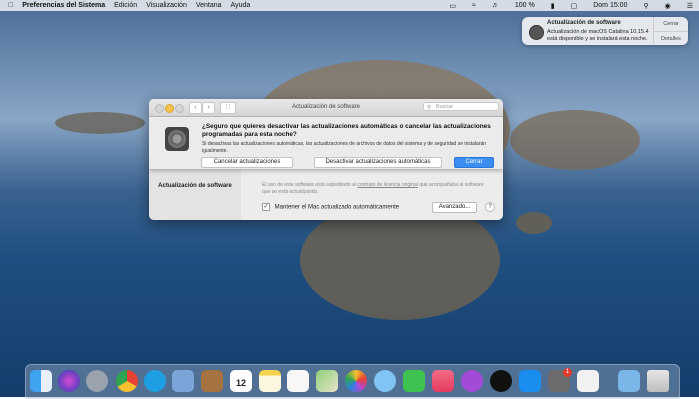 The width and height of the screenshot is (699, 399). Describe the element at coordinates (472, 381) in the screenshot. I see `podcasts-icon` at that location.